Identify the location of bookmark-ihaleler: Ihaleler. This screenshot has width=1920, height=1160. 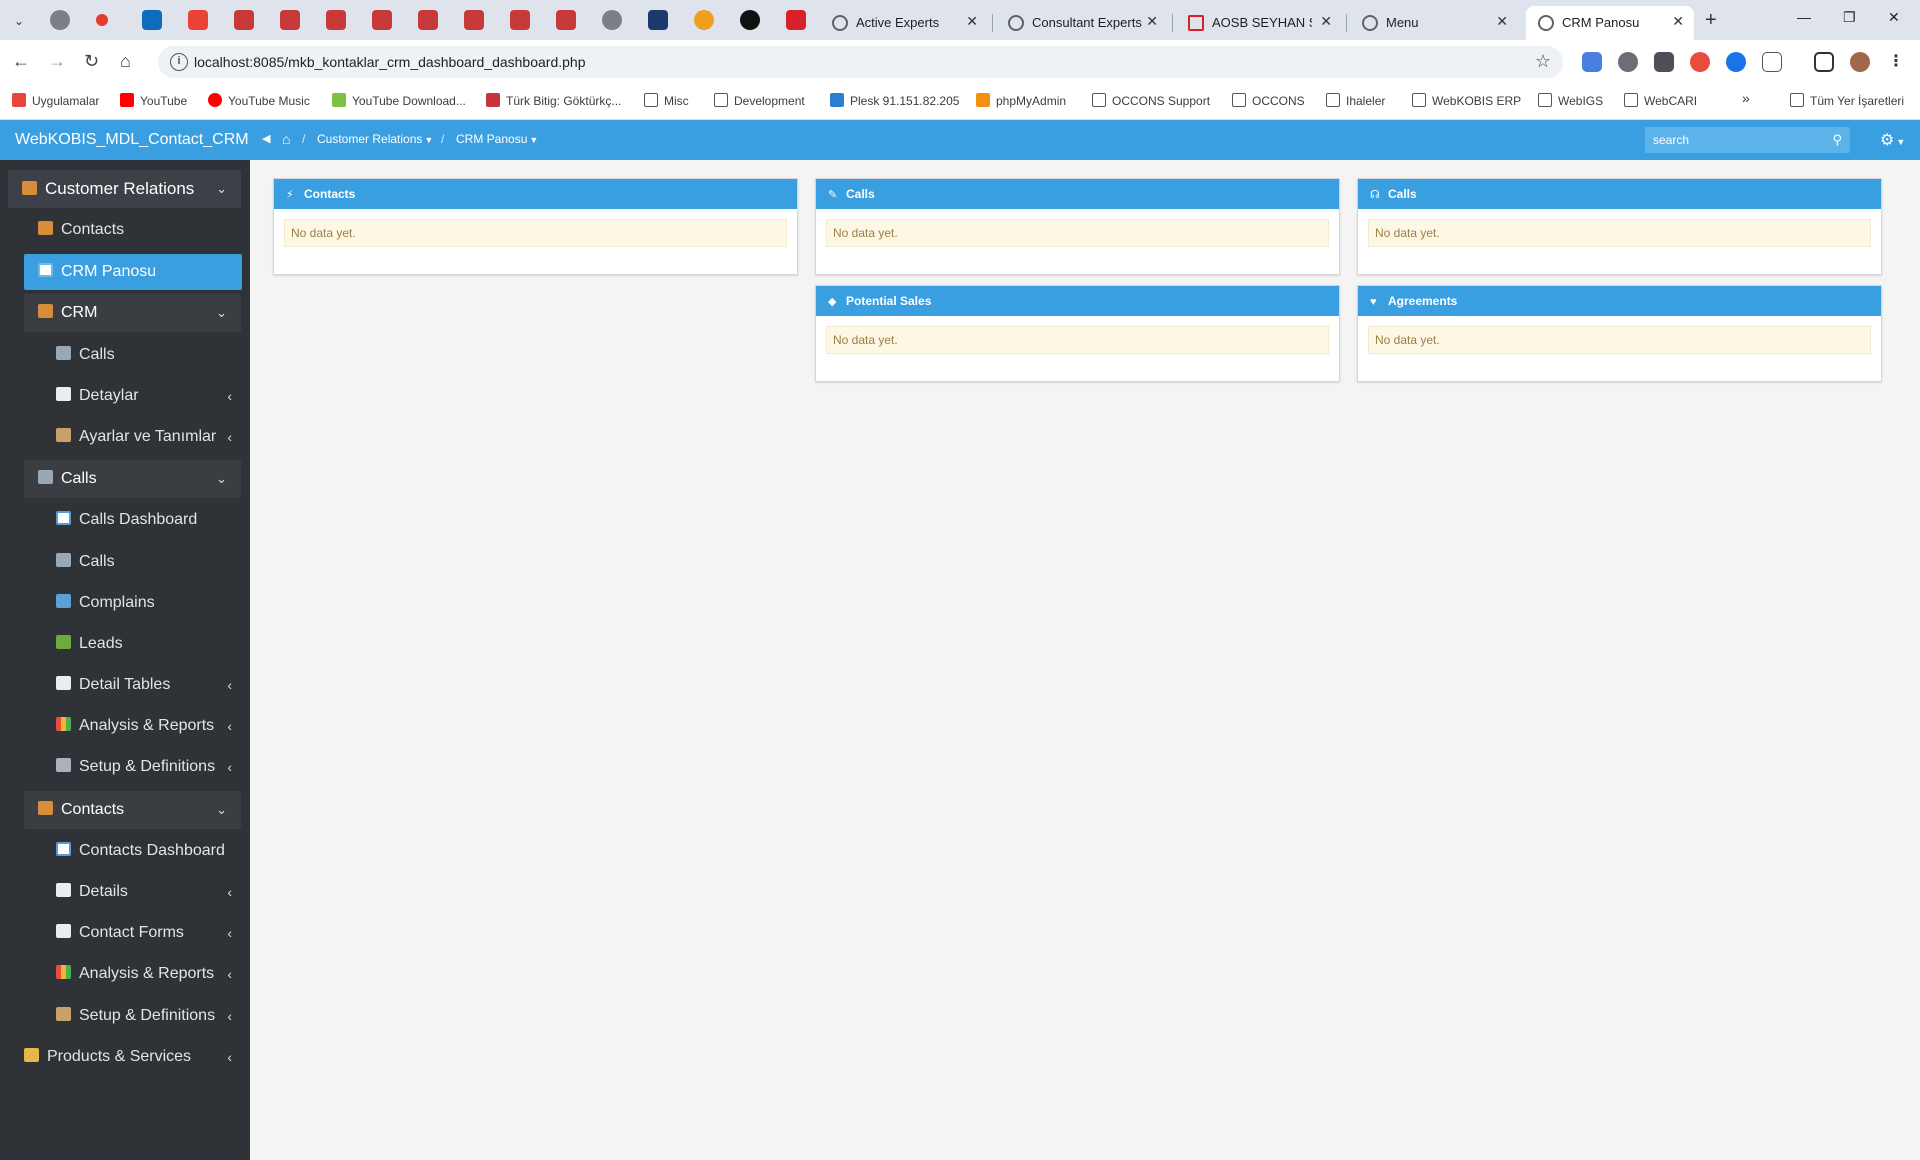
(1355, 100).